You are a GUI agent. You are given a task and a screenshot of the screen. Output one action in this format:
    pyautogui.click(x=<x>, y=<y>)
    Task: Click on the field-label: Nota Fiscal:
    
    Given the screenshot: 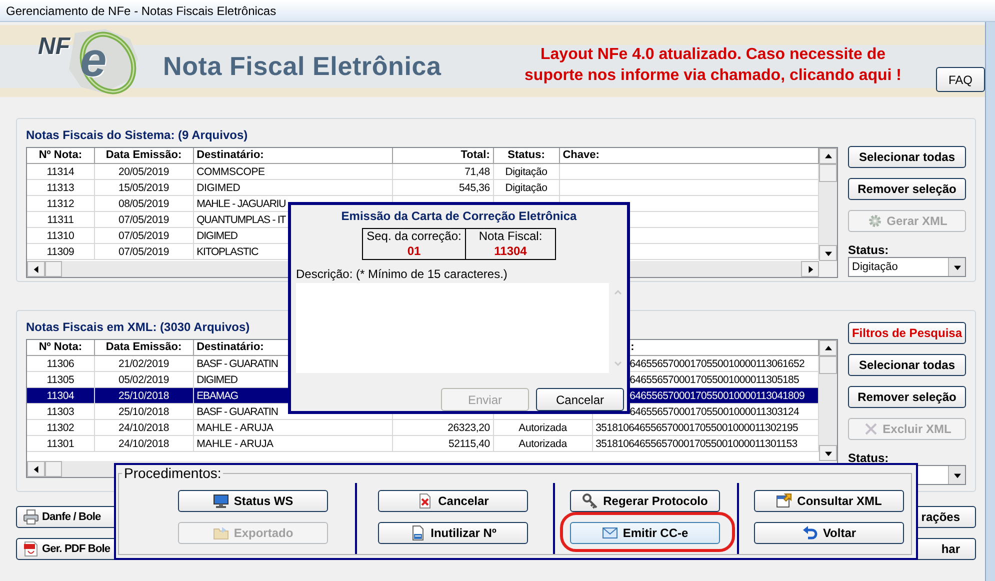 What is the action you would take?
    pyautogui.click(x=510, y=236)
    